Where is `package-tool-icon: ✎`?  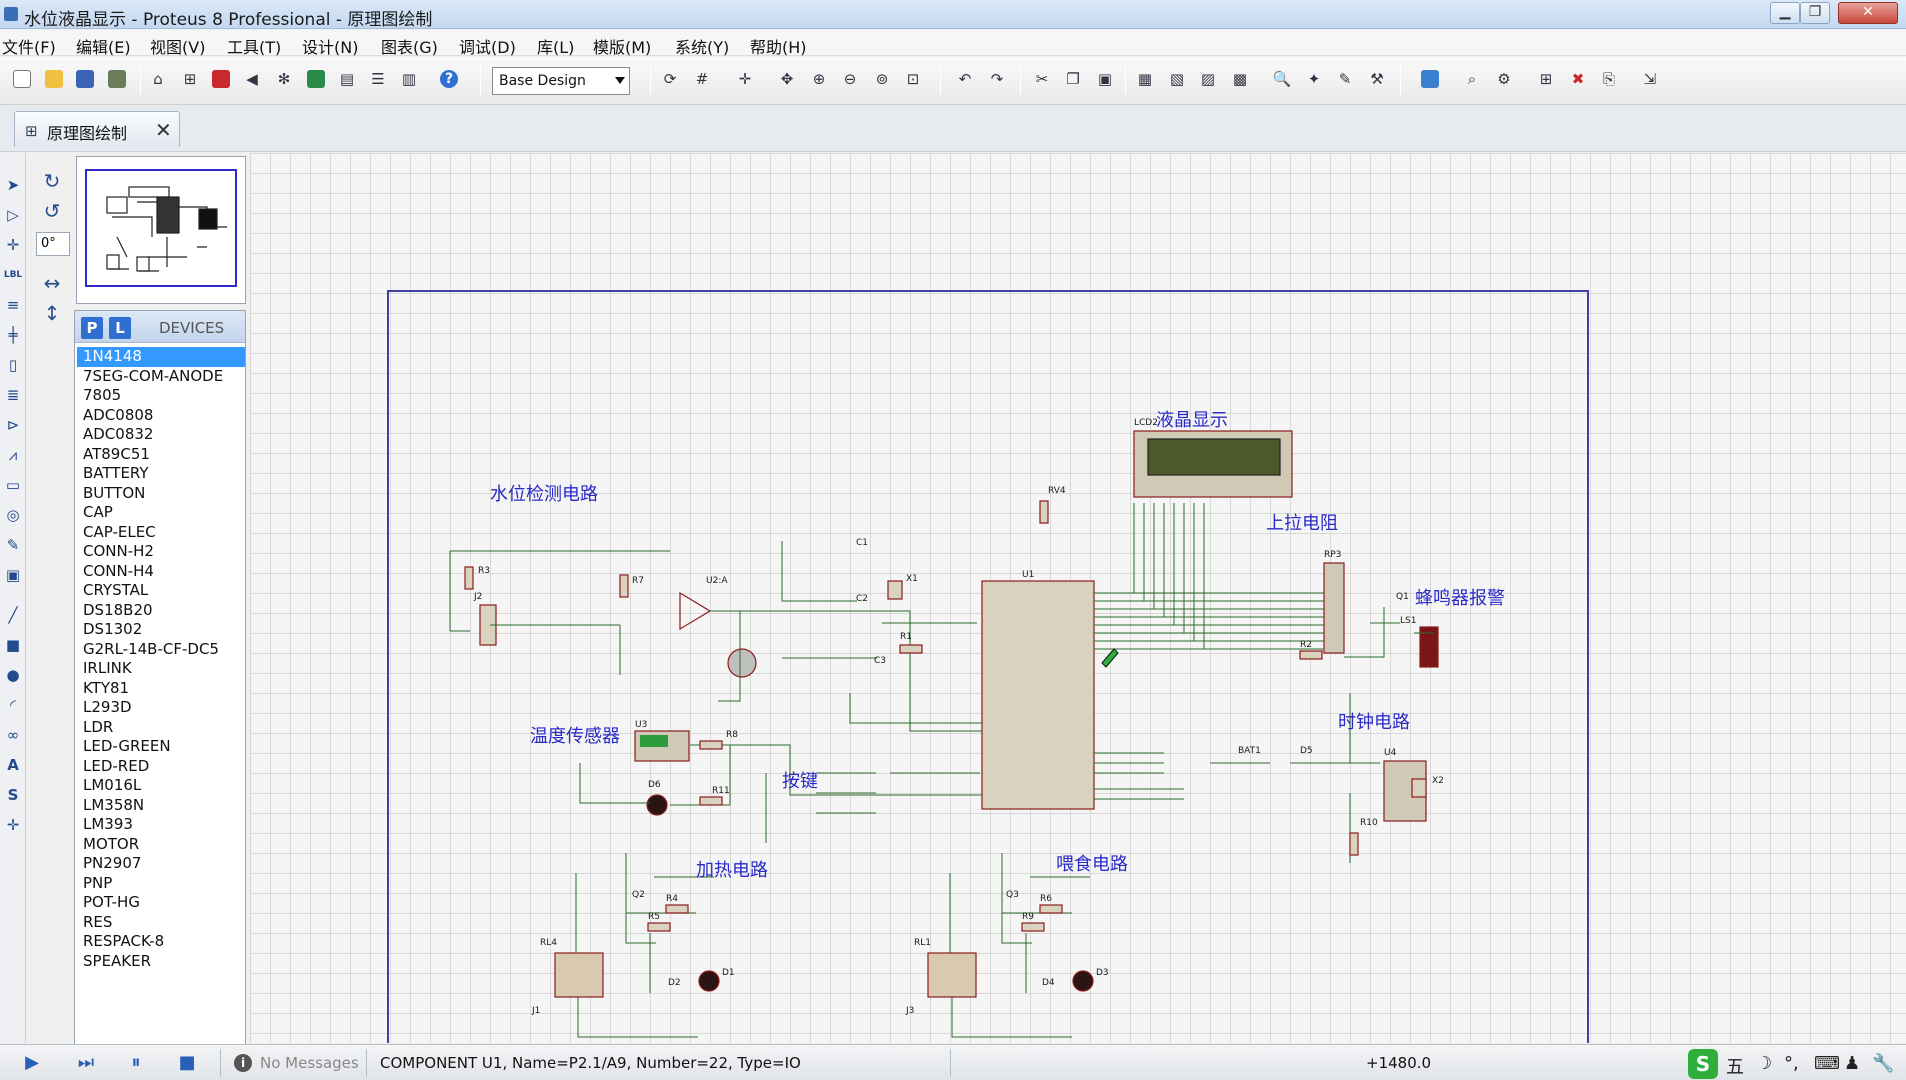 package-tool-icon: ✎ is located at coordinates (1345, 79).